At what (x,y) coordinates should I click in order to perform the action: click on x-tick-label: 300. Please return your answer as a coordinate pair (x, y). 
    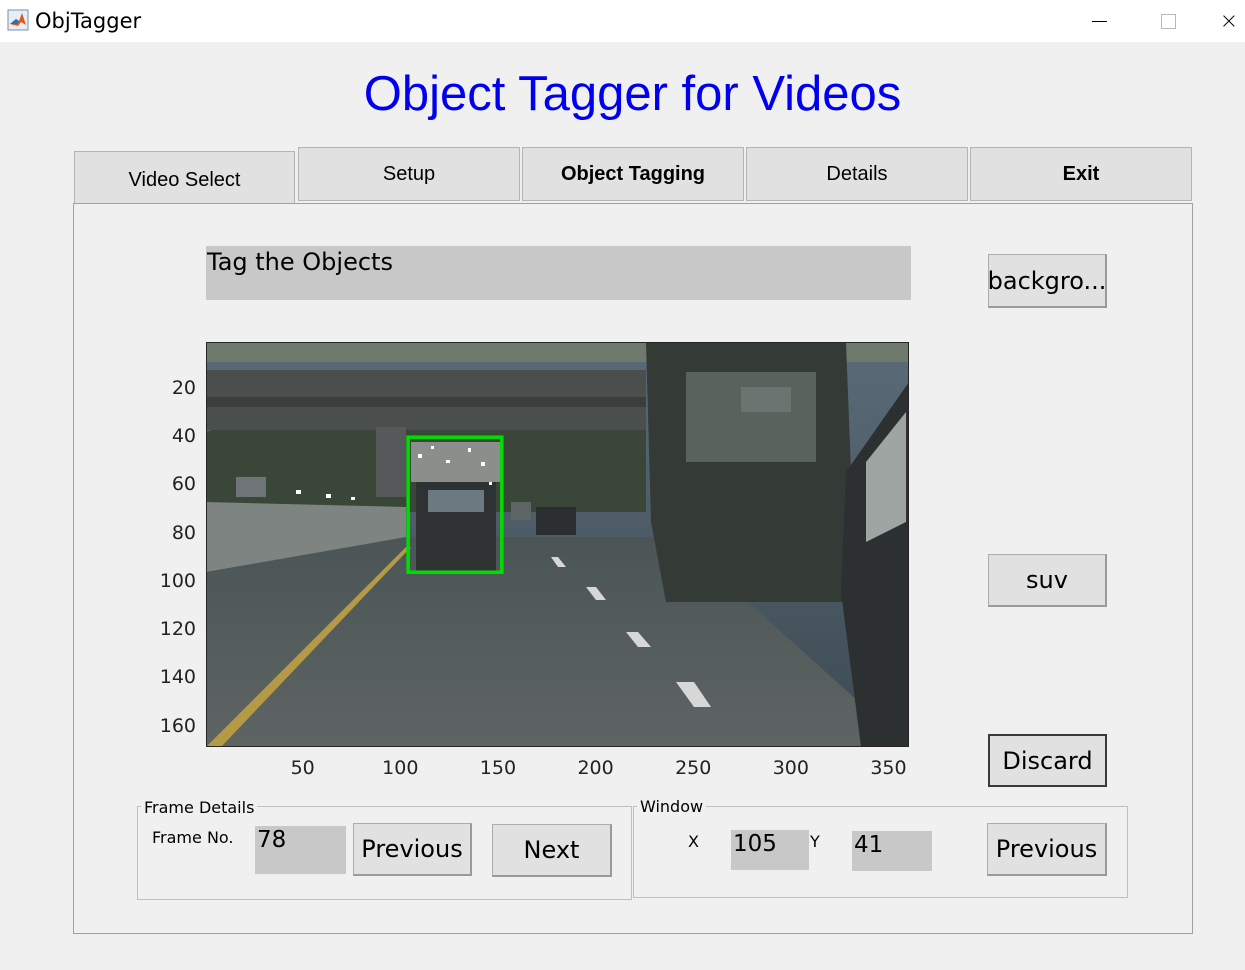
    Looking at the image, I should click on (790, 768).